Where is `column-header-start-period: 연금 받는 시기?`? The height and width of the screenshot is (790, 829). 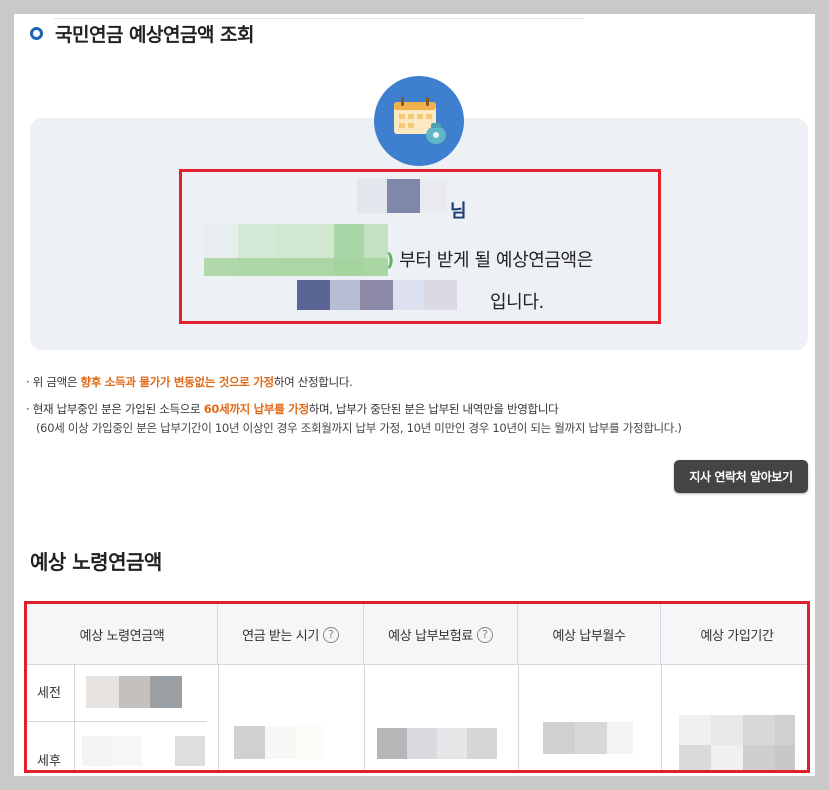 column-header-start-period: 연금 받는 시기? is located at coordinates (291, 634).